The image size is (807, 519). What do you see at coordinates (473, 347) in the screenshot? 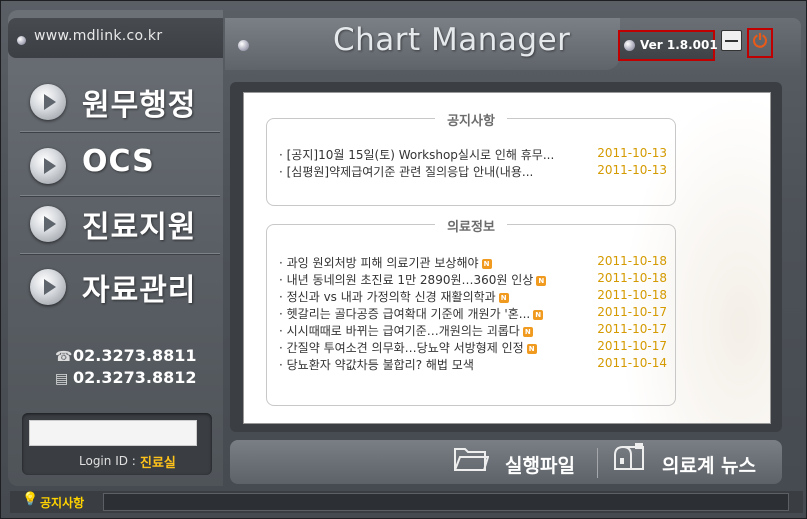
I see `list-item: · 간질약 투여소견 의무화…당뇨약 서방형제 인정 N 2011-10-17` at bounding box center [473, 347].